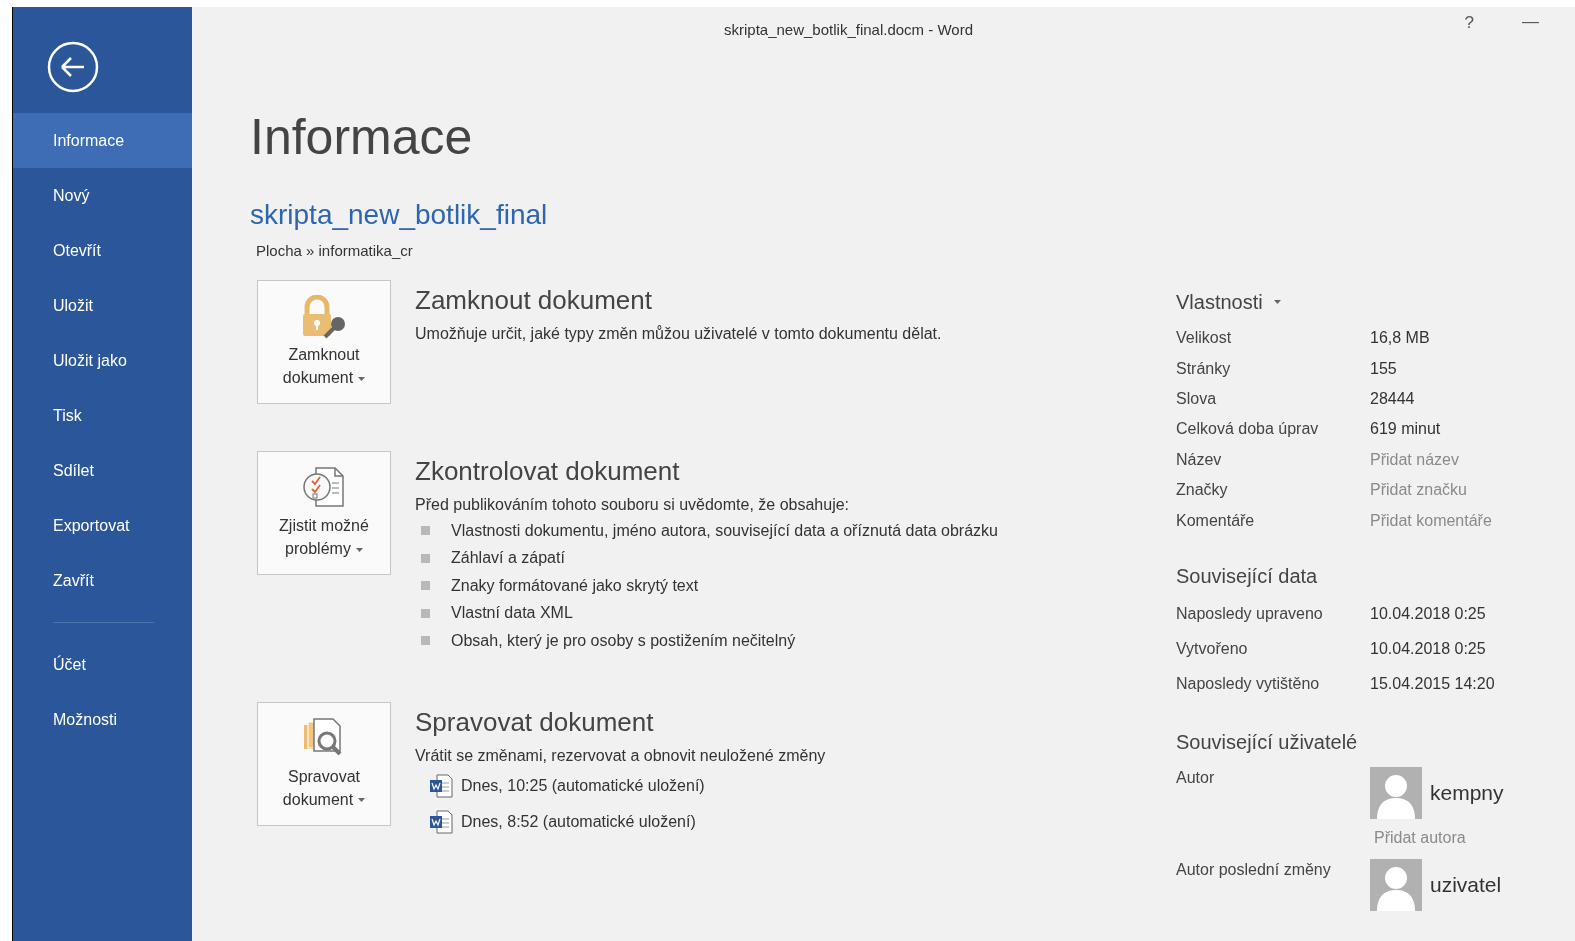 This screenshot has height=941, width=1575. I want to click on sidebar-item: Sdílet, so click(102, 470).